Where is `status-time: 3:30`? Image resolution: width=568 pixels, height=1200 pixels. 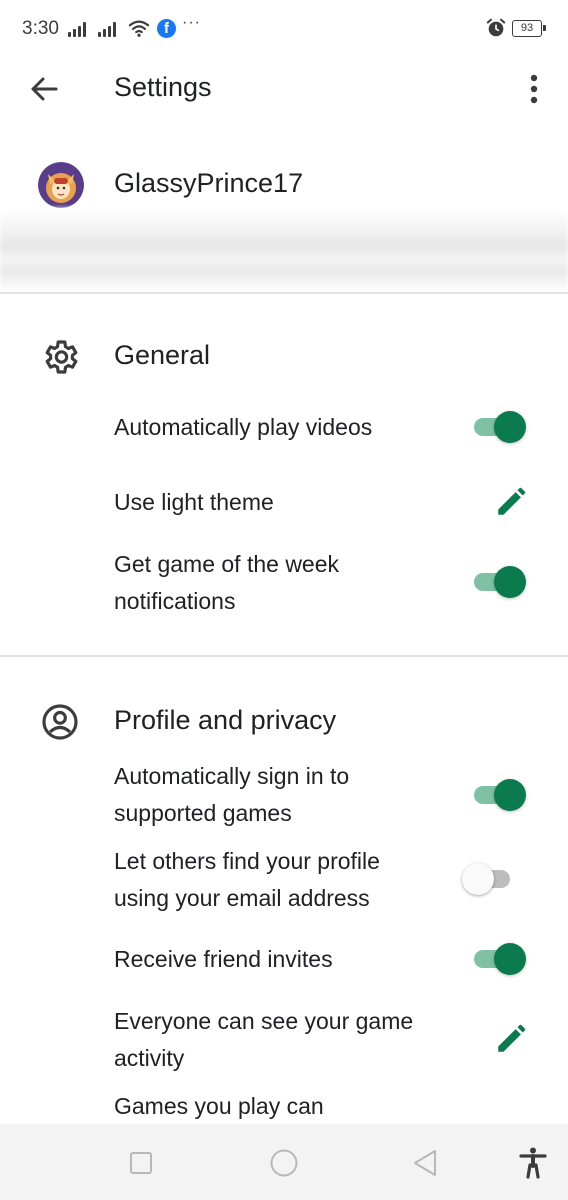 status-time: 3:30 is located at coordinates (40, 28).